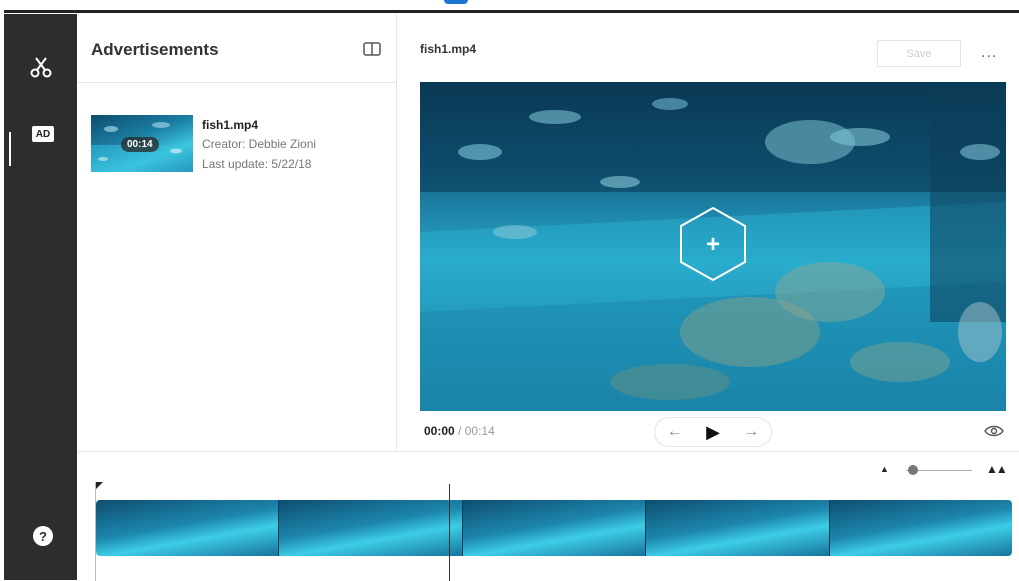 Image resolution: width=1019 pixels, height=581 pixels. I want to click on prev-frame-icon: ←, so click(675, 432).